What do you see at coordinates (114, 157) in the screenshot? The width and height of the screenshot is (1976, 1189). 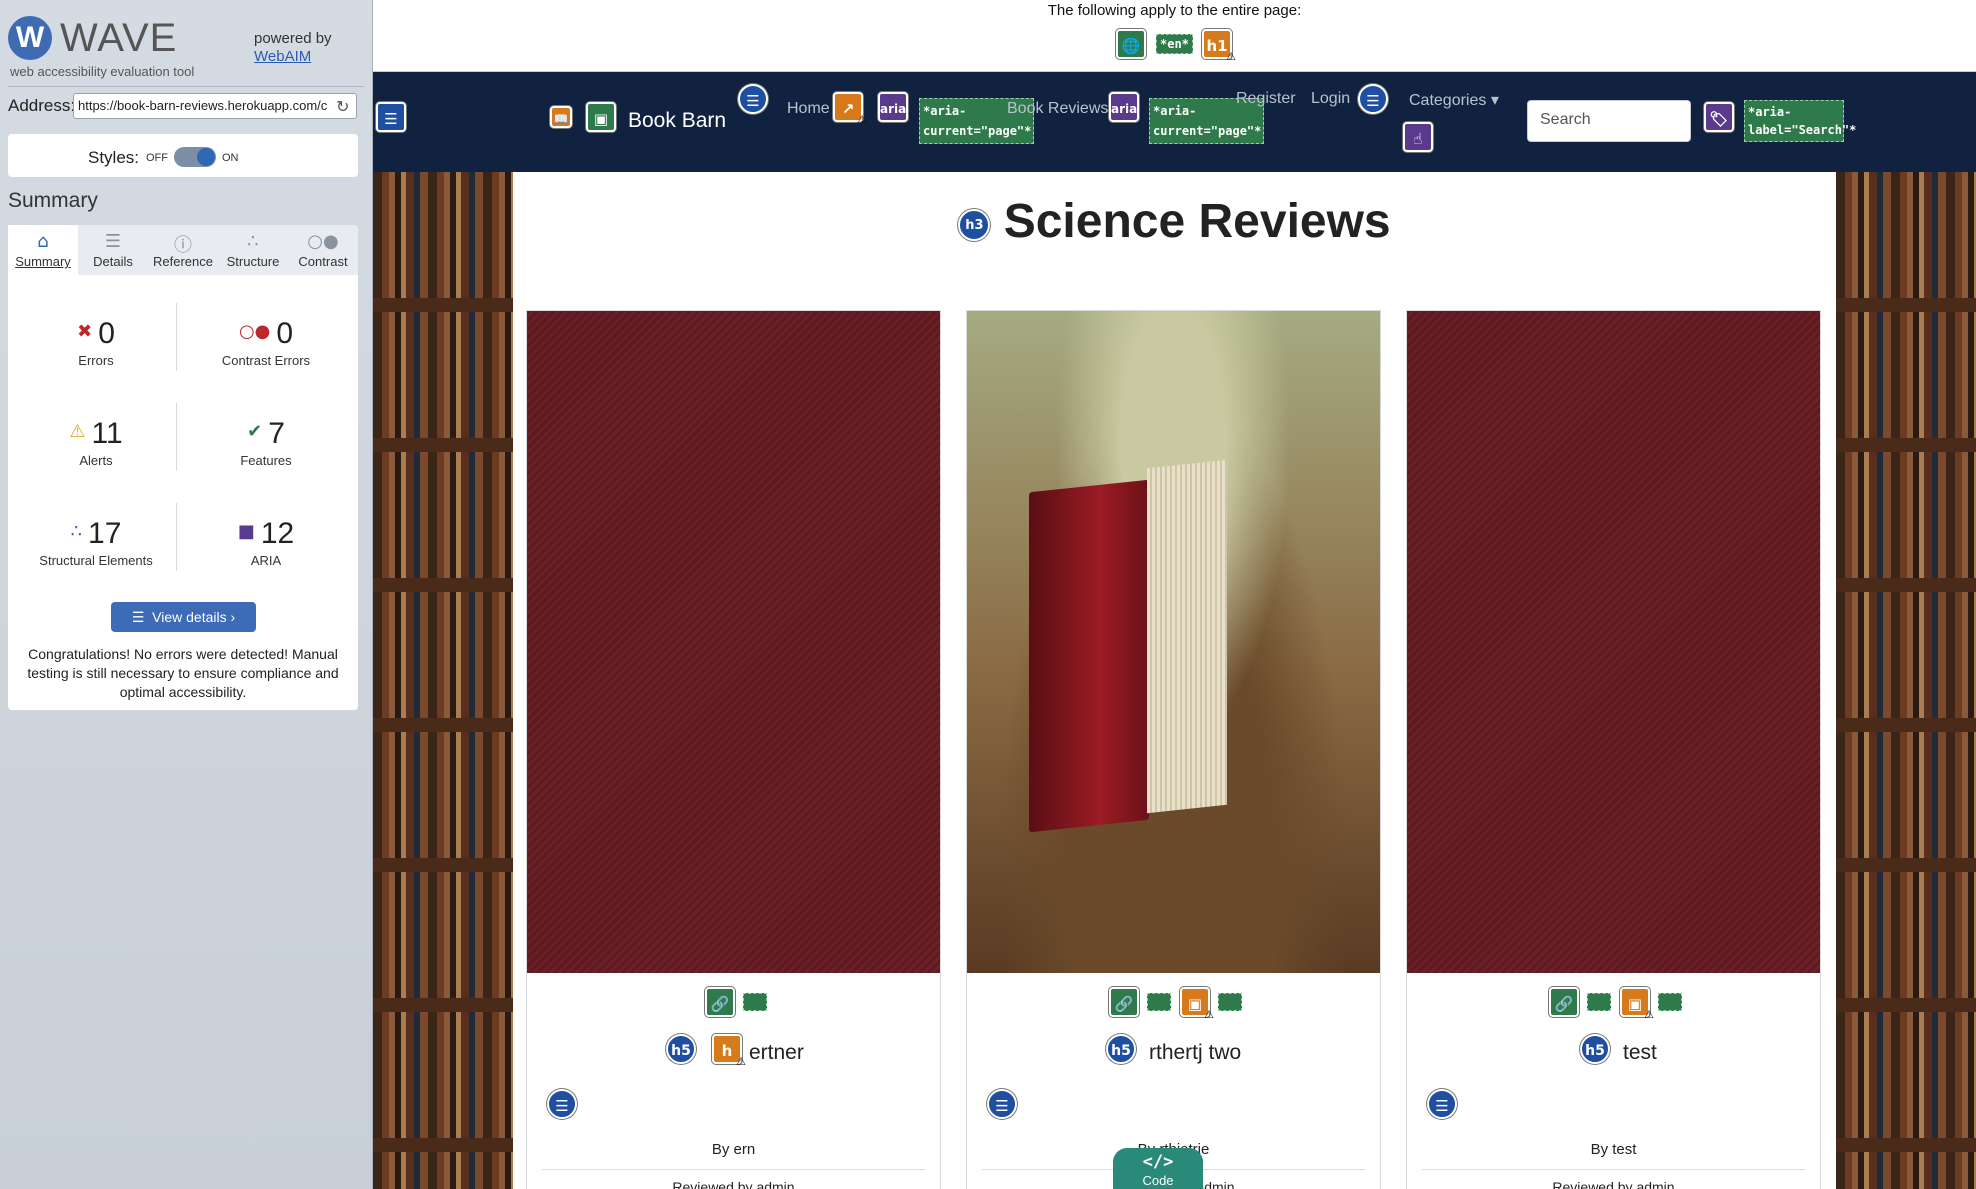 I see `styles-label: Styles:` at bounding box center [114, 157].